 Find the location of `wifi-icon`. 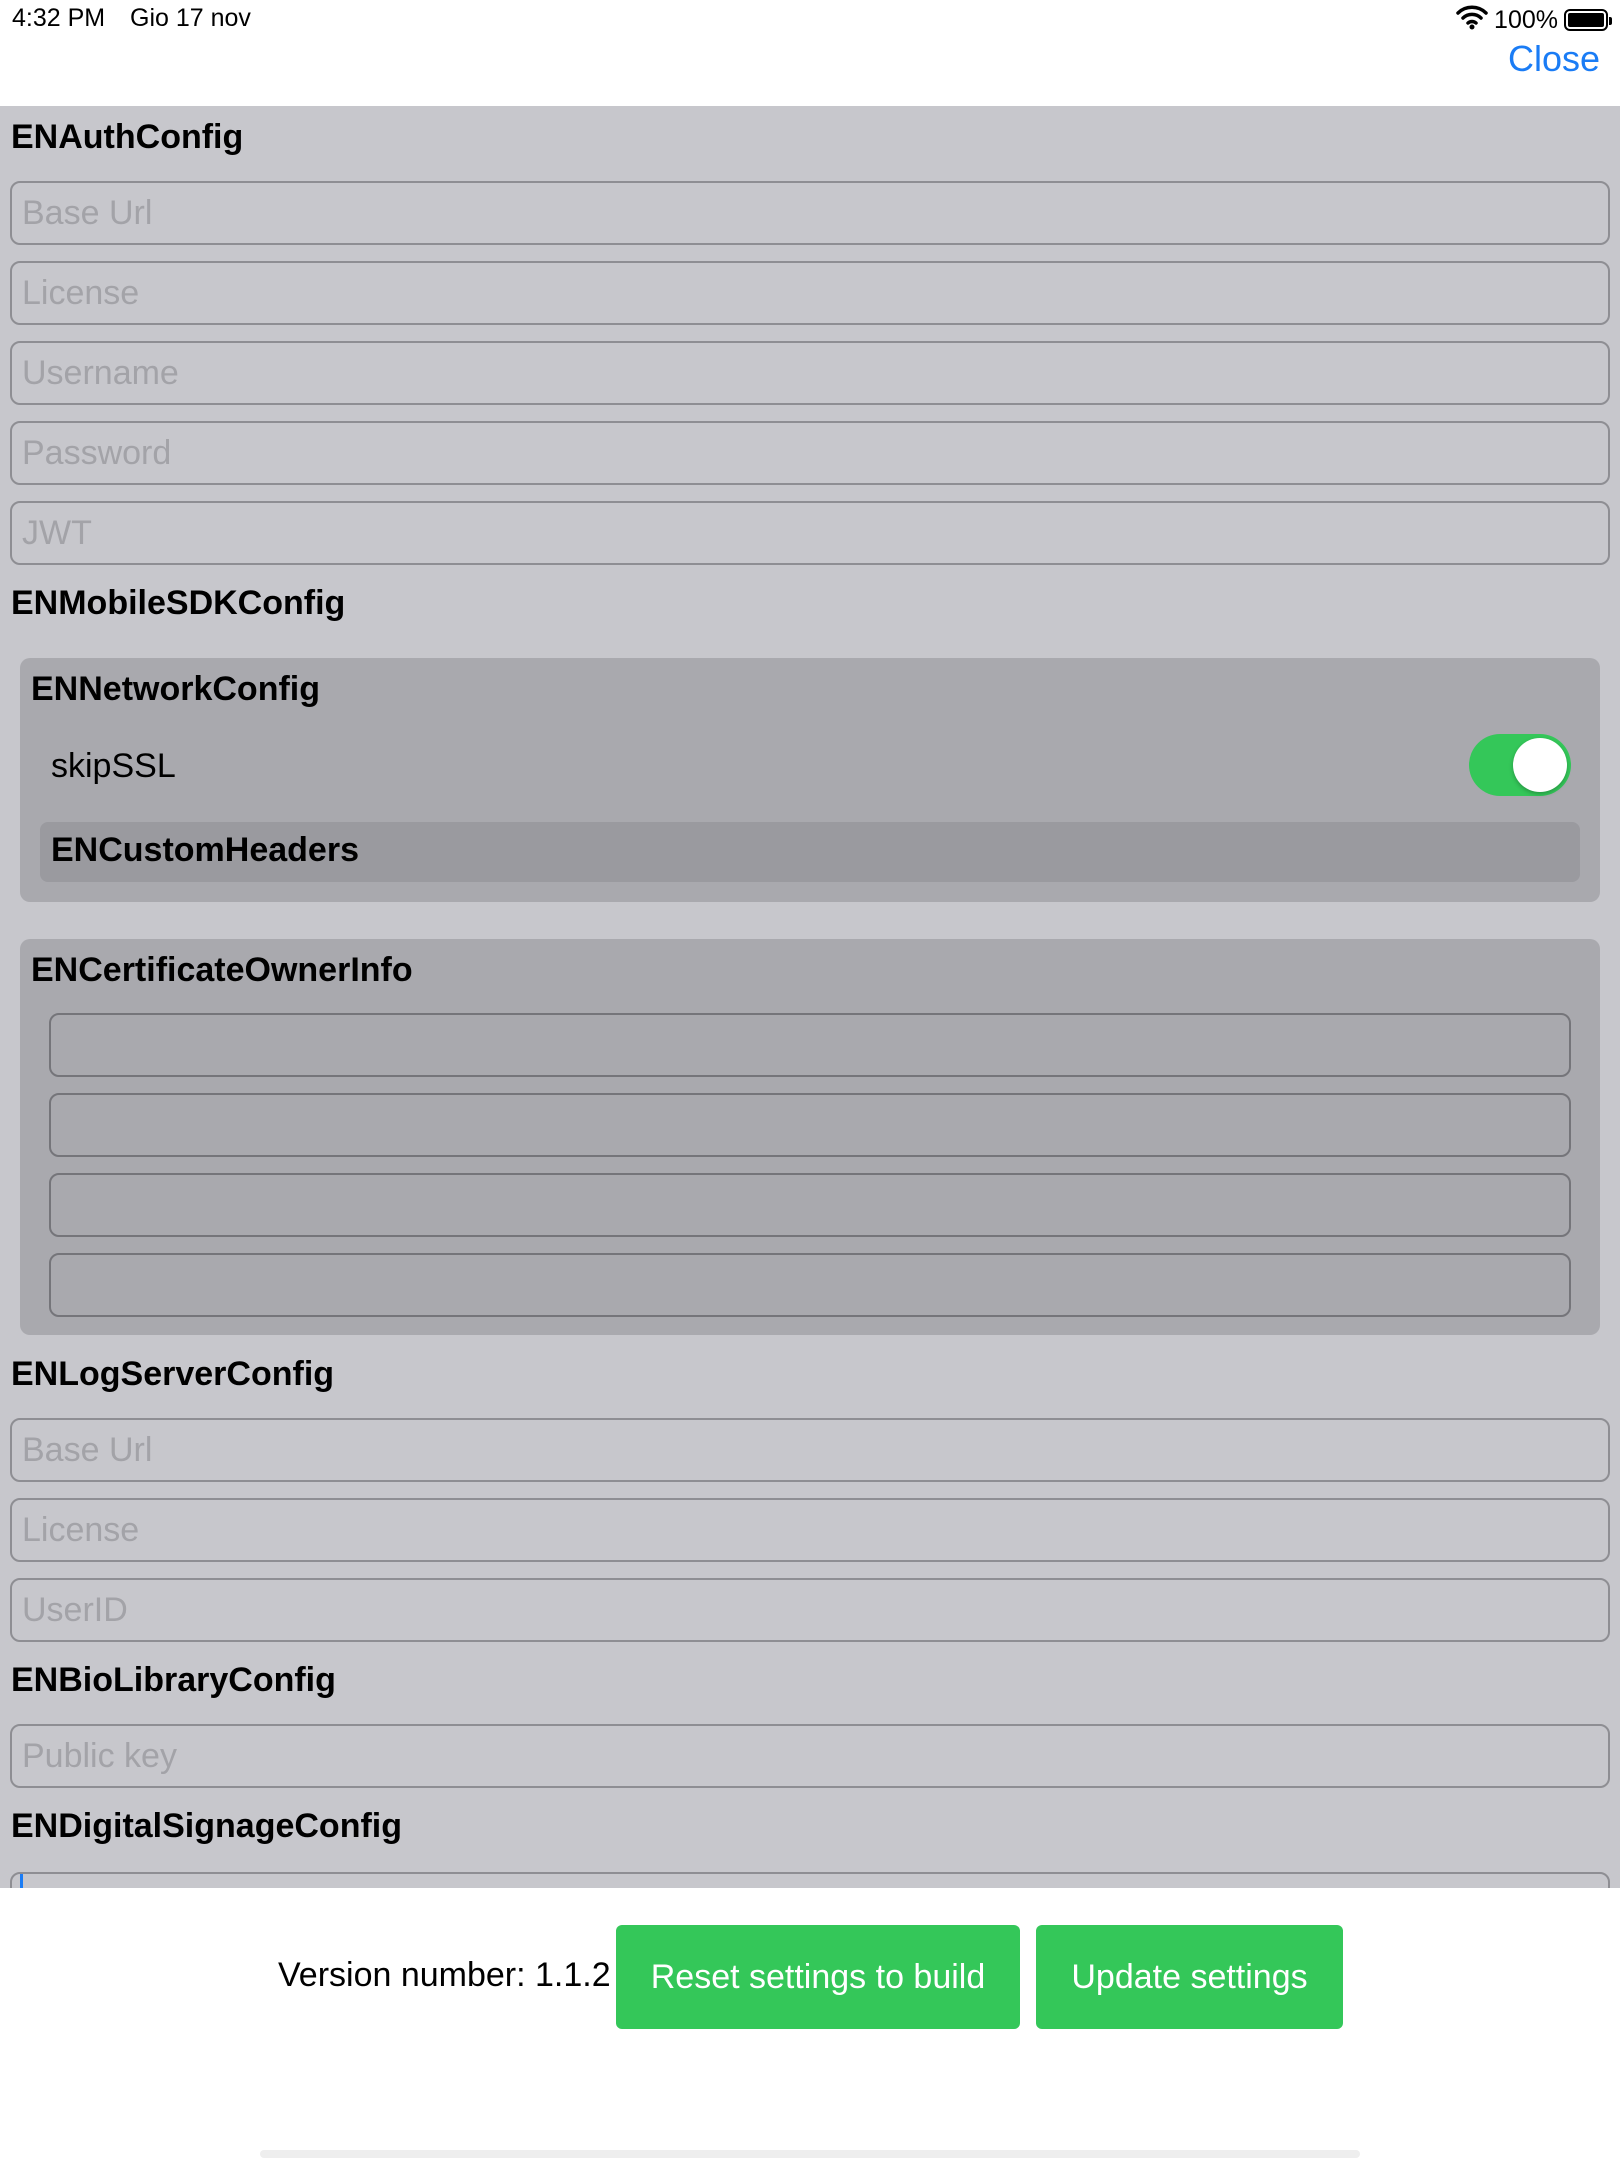

wifi-icon is located at coordinates (1472, 20).